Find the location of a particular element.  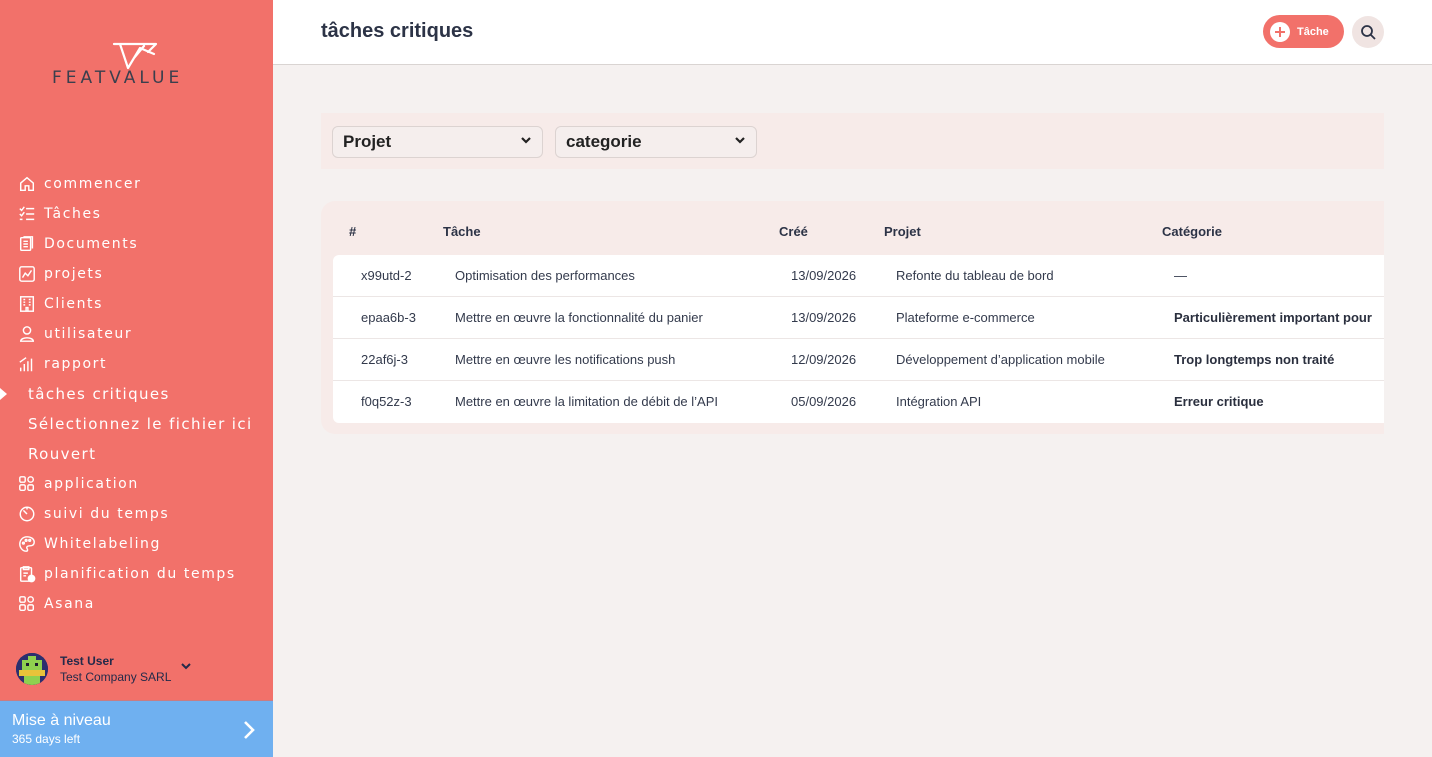

sidebar-item-taches-critiques: tâches critiques is located at coordinates (136, 394).